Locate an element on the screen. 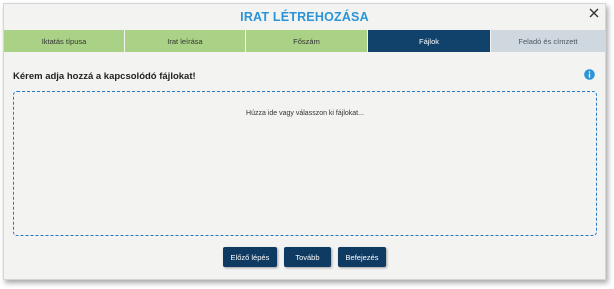  step-iktatas-tipusa: Iktatás típusa is located at coordinates (64, 41).